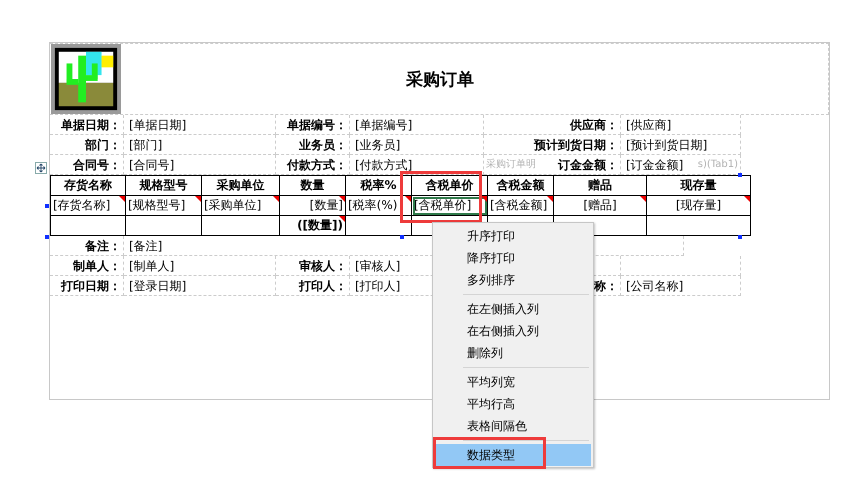 The image size is (850, 482). I want to click on field-label: 单据编号：, so click(313, 125).